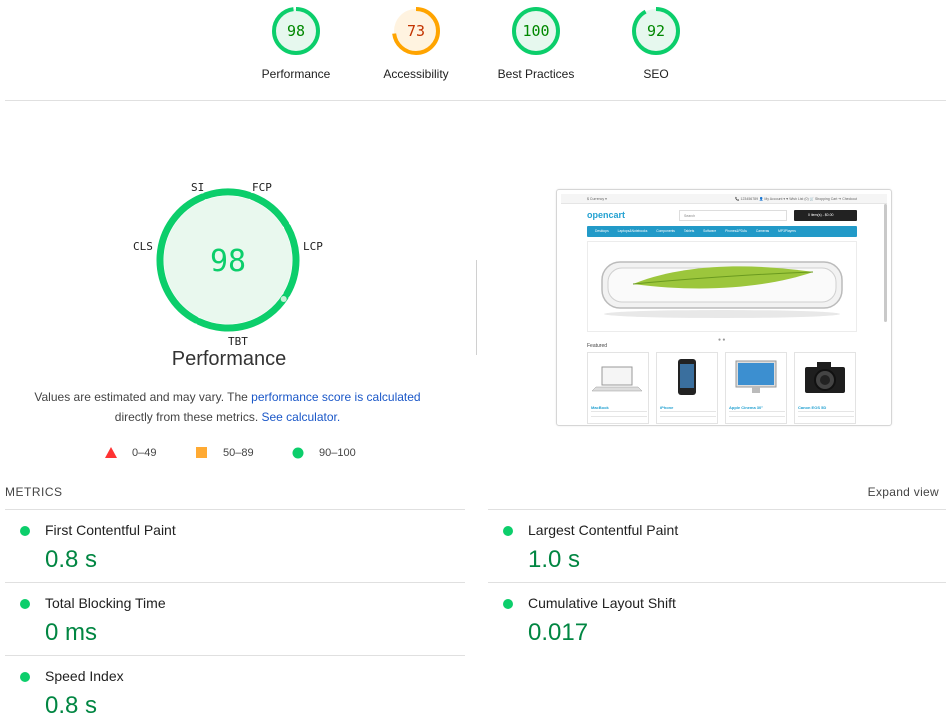 This screenshot has height=726, width=950. What do you see at coordinates (708, 546) in the screenshot?
I see `metric-largest-contentful-paint: Largest Contentful Paint 1.0 s` at bounding box center [708, 546].